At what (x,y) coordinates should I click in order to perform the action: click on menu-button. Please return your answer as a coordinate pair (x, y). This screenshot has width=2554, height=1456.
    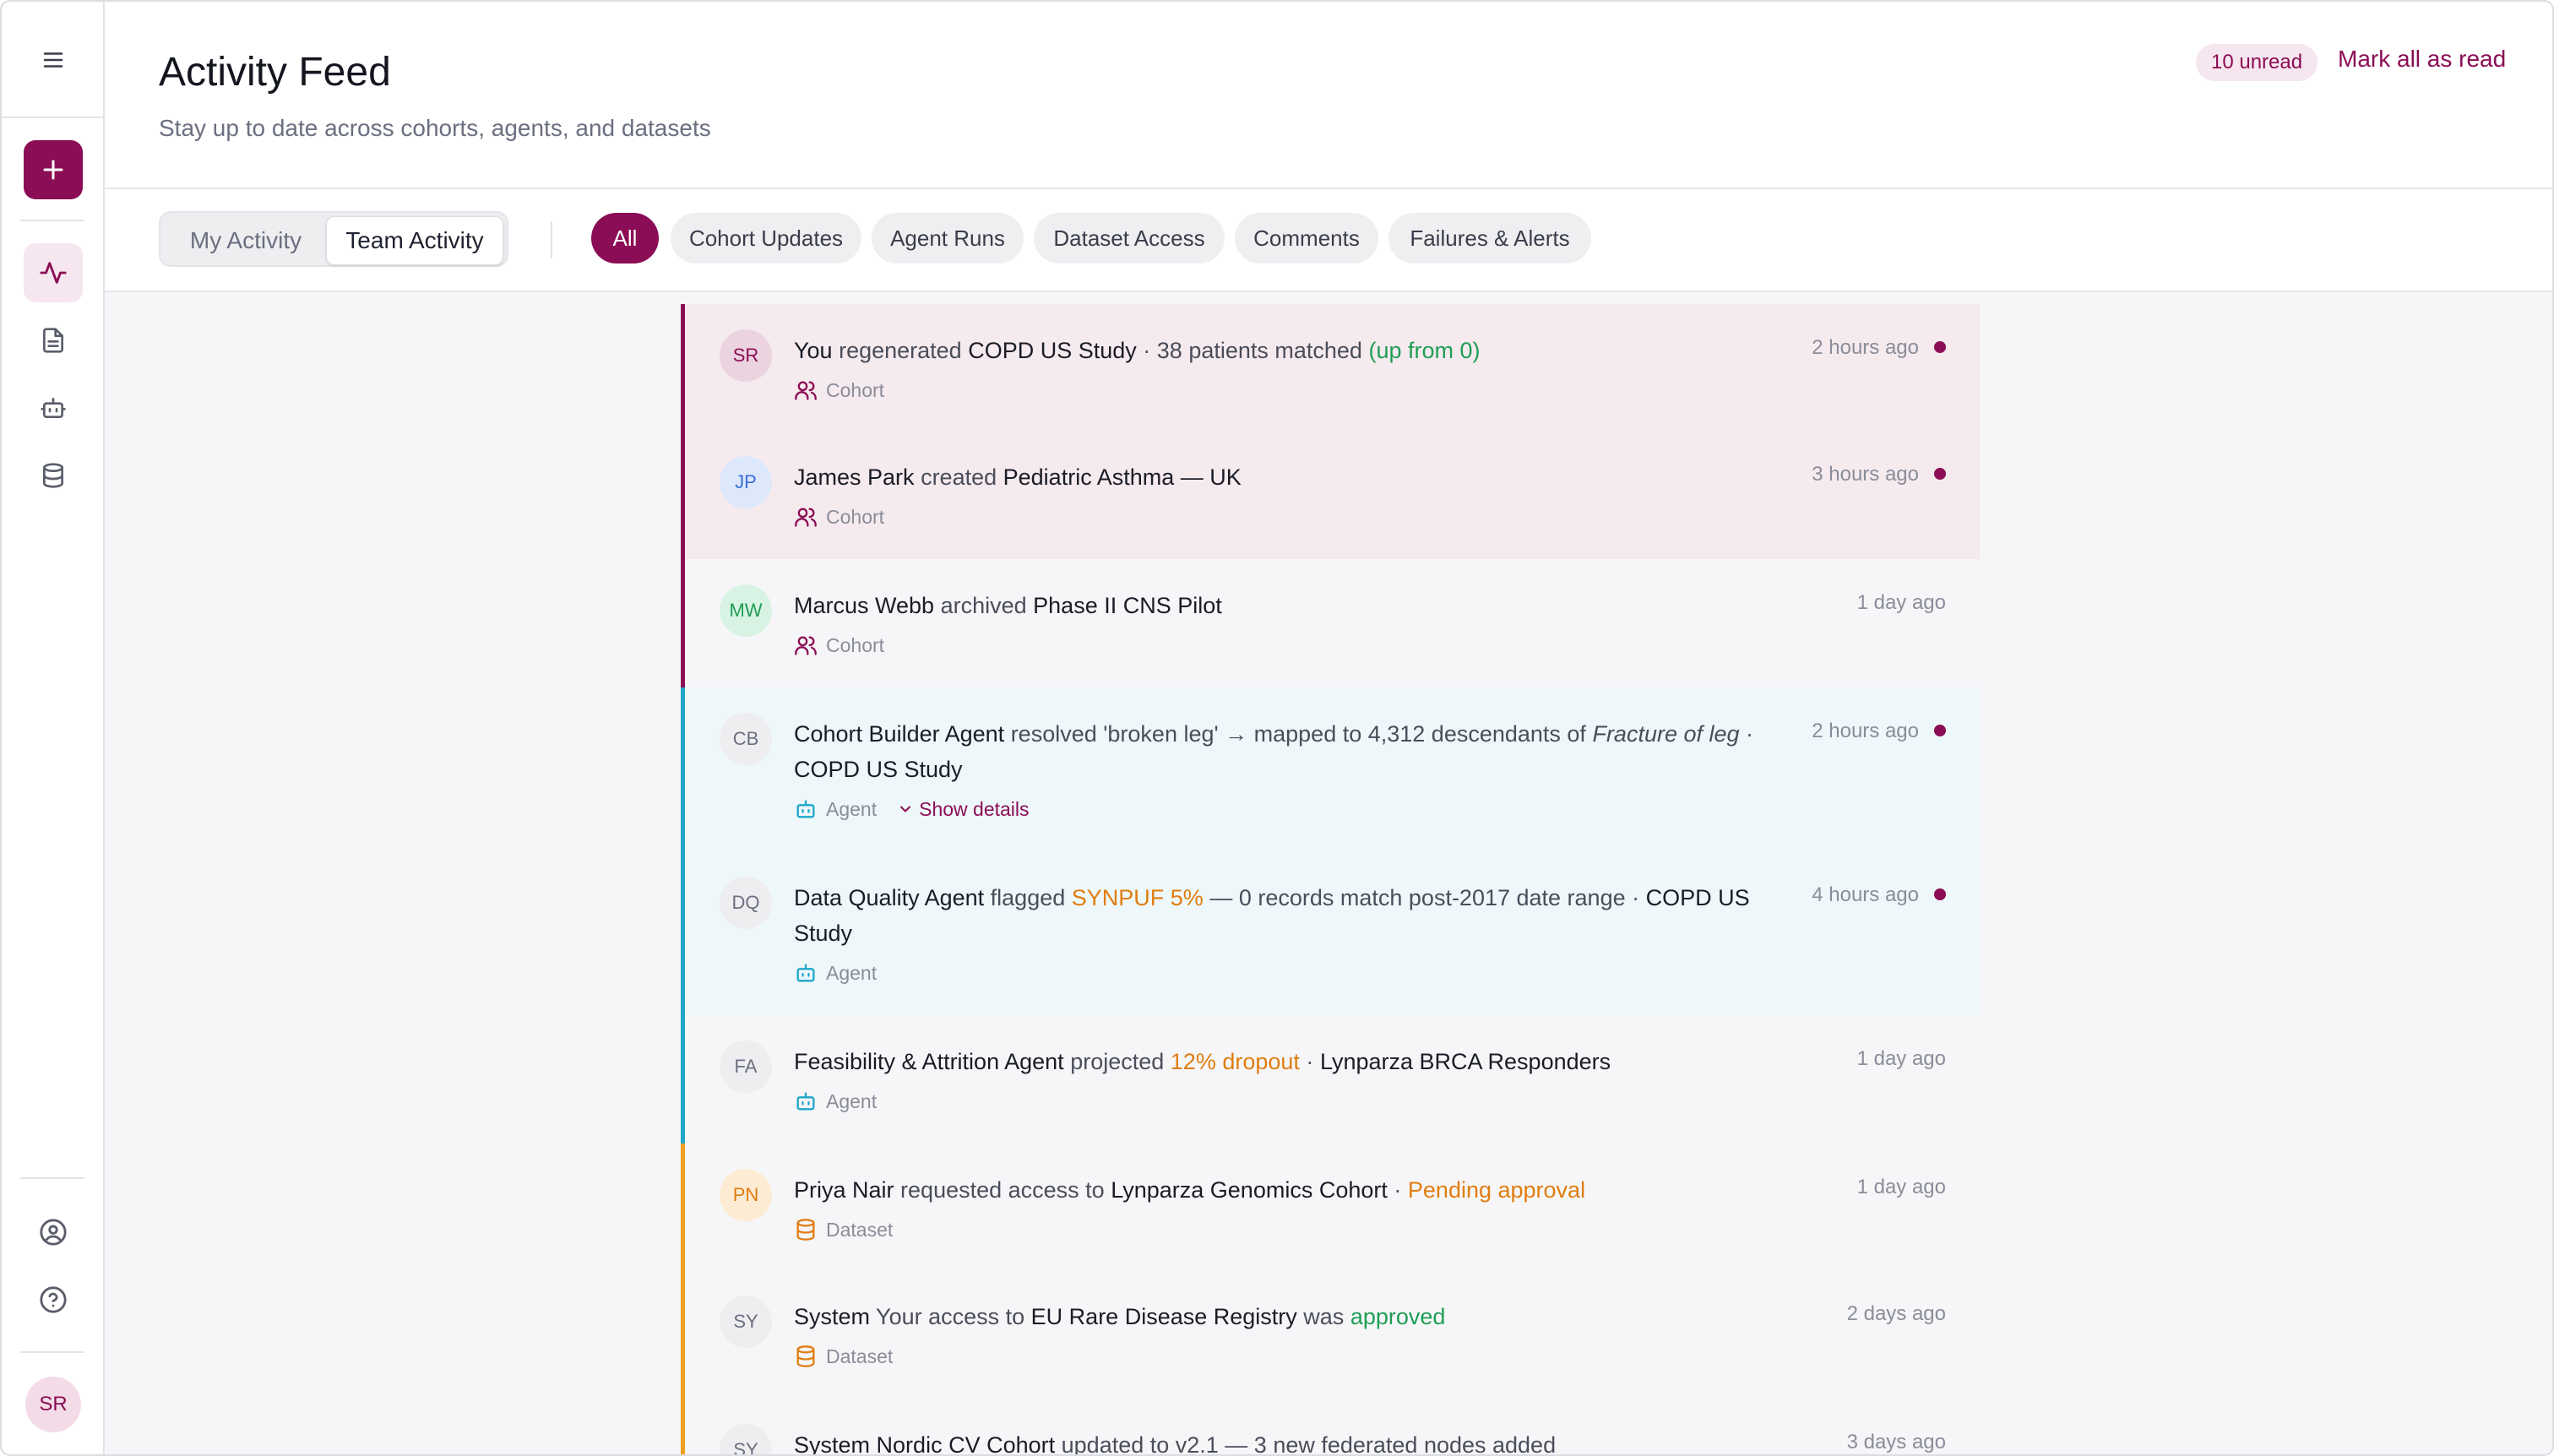
    Looking at the image, I should click on (53, 60).